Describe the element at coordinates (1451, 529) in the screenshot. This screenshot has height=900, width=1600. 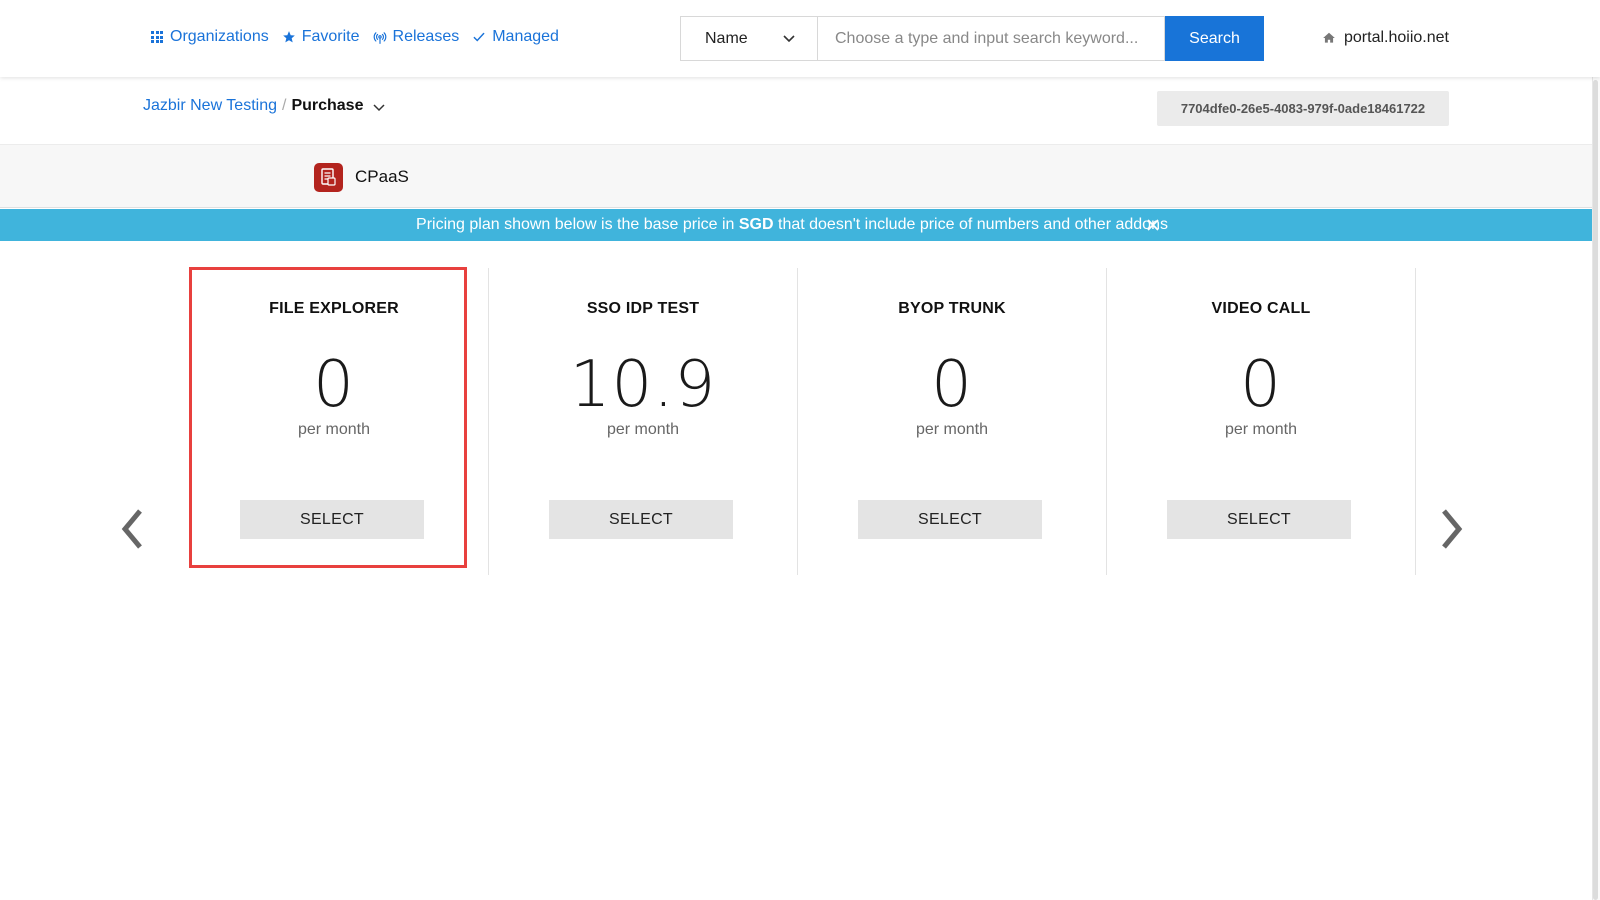
I see `chevron-right-icon` at that location.